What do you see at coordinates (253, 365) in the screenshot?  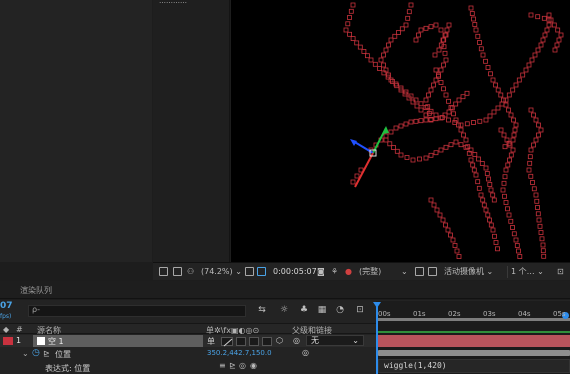 I see `expression-language-menu-icon: ◉` at bounding box center [253, 365].